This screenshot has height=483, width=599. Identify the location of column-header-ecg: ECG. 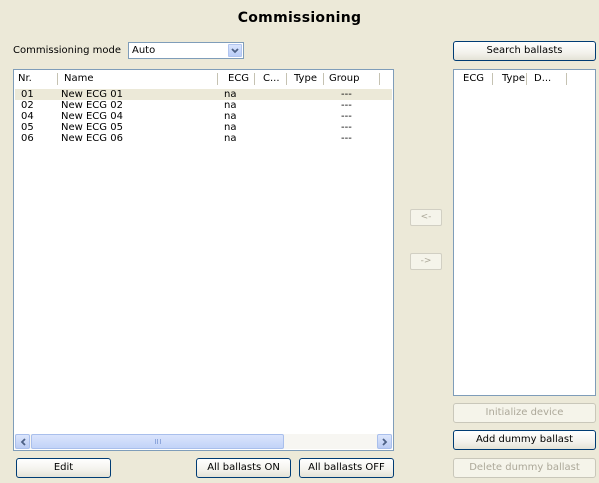
(476, 79).